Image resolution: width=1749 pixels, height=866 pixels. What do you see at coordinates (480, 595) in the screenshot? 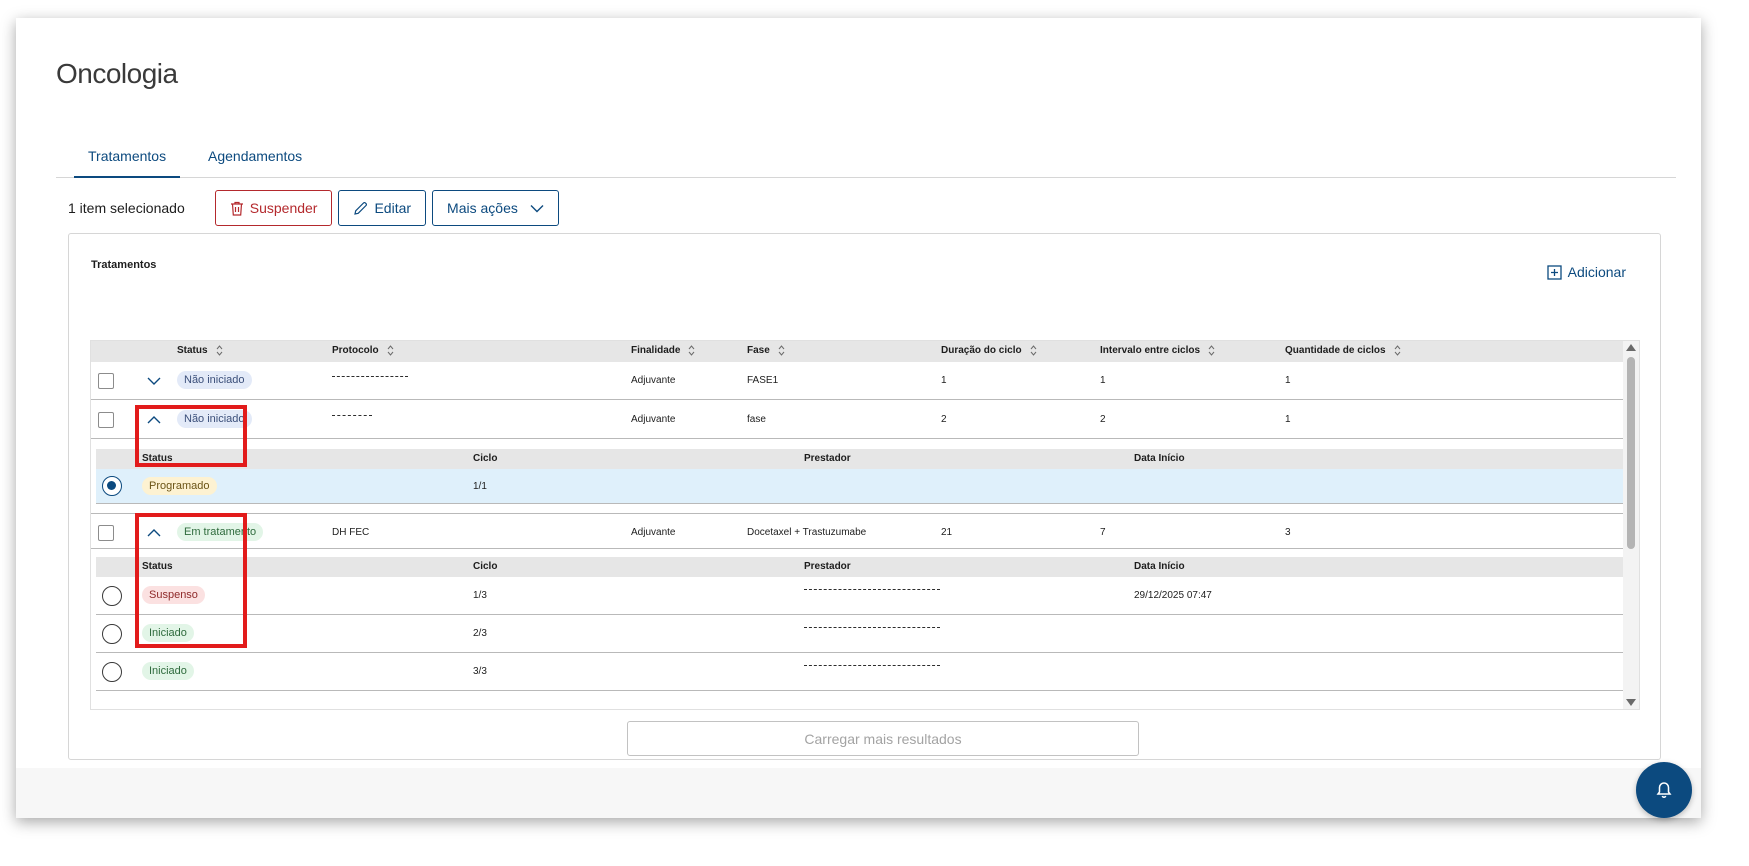
I see `cycle-ciclo-cell: 1/3` at bounding box center [480, 595].